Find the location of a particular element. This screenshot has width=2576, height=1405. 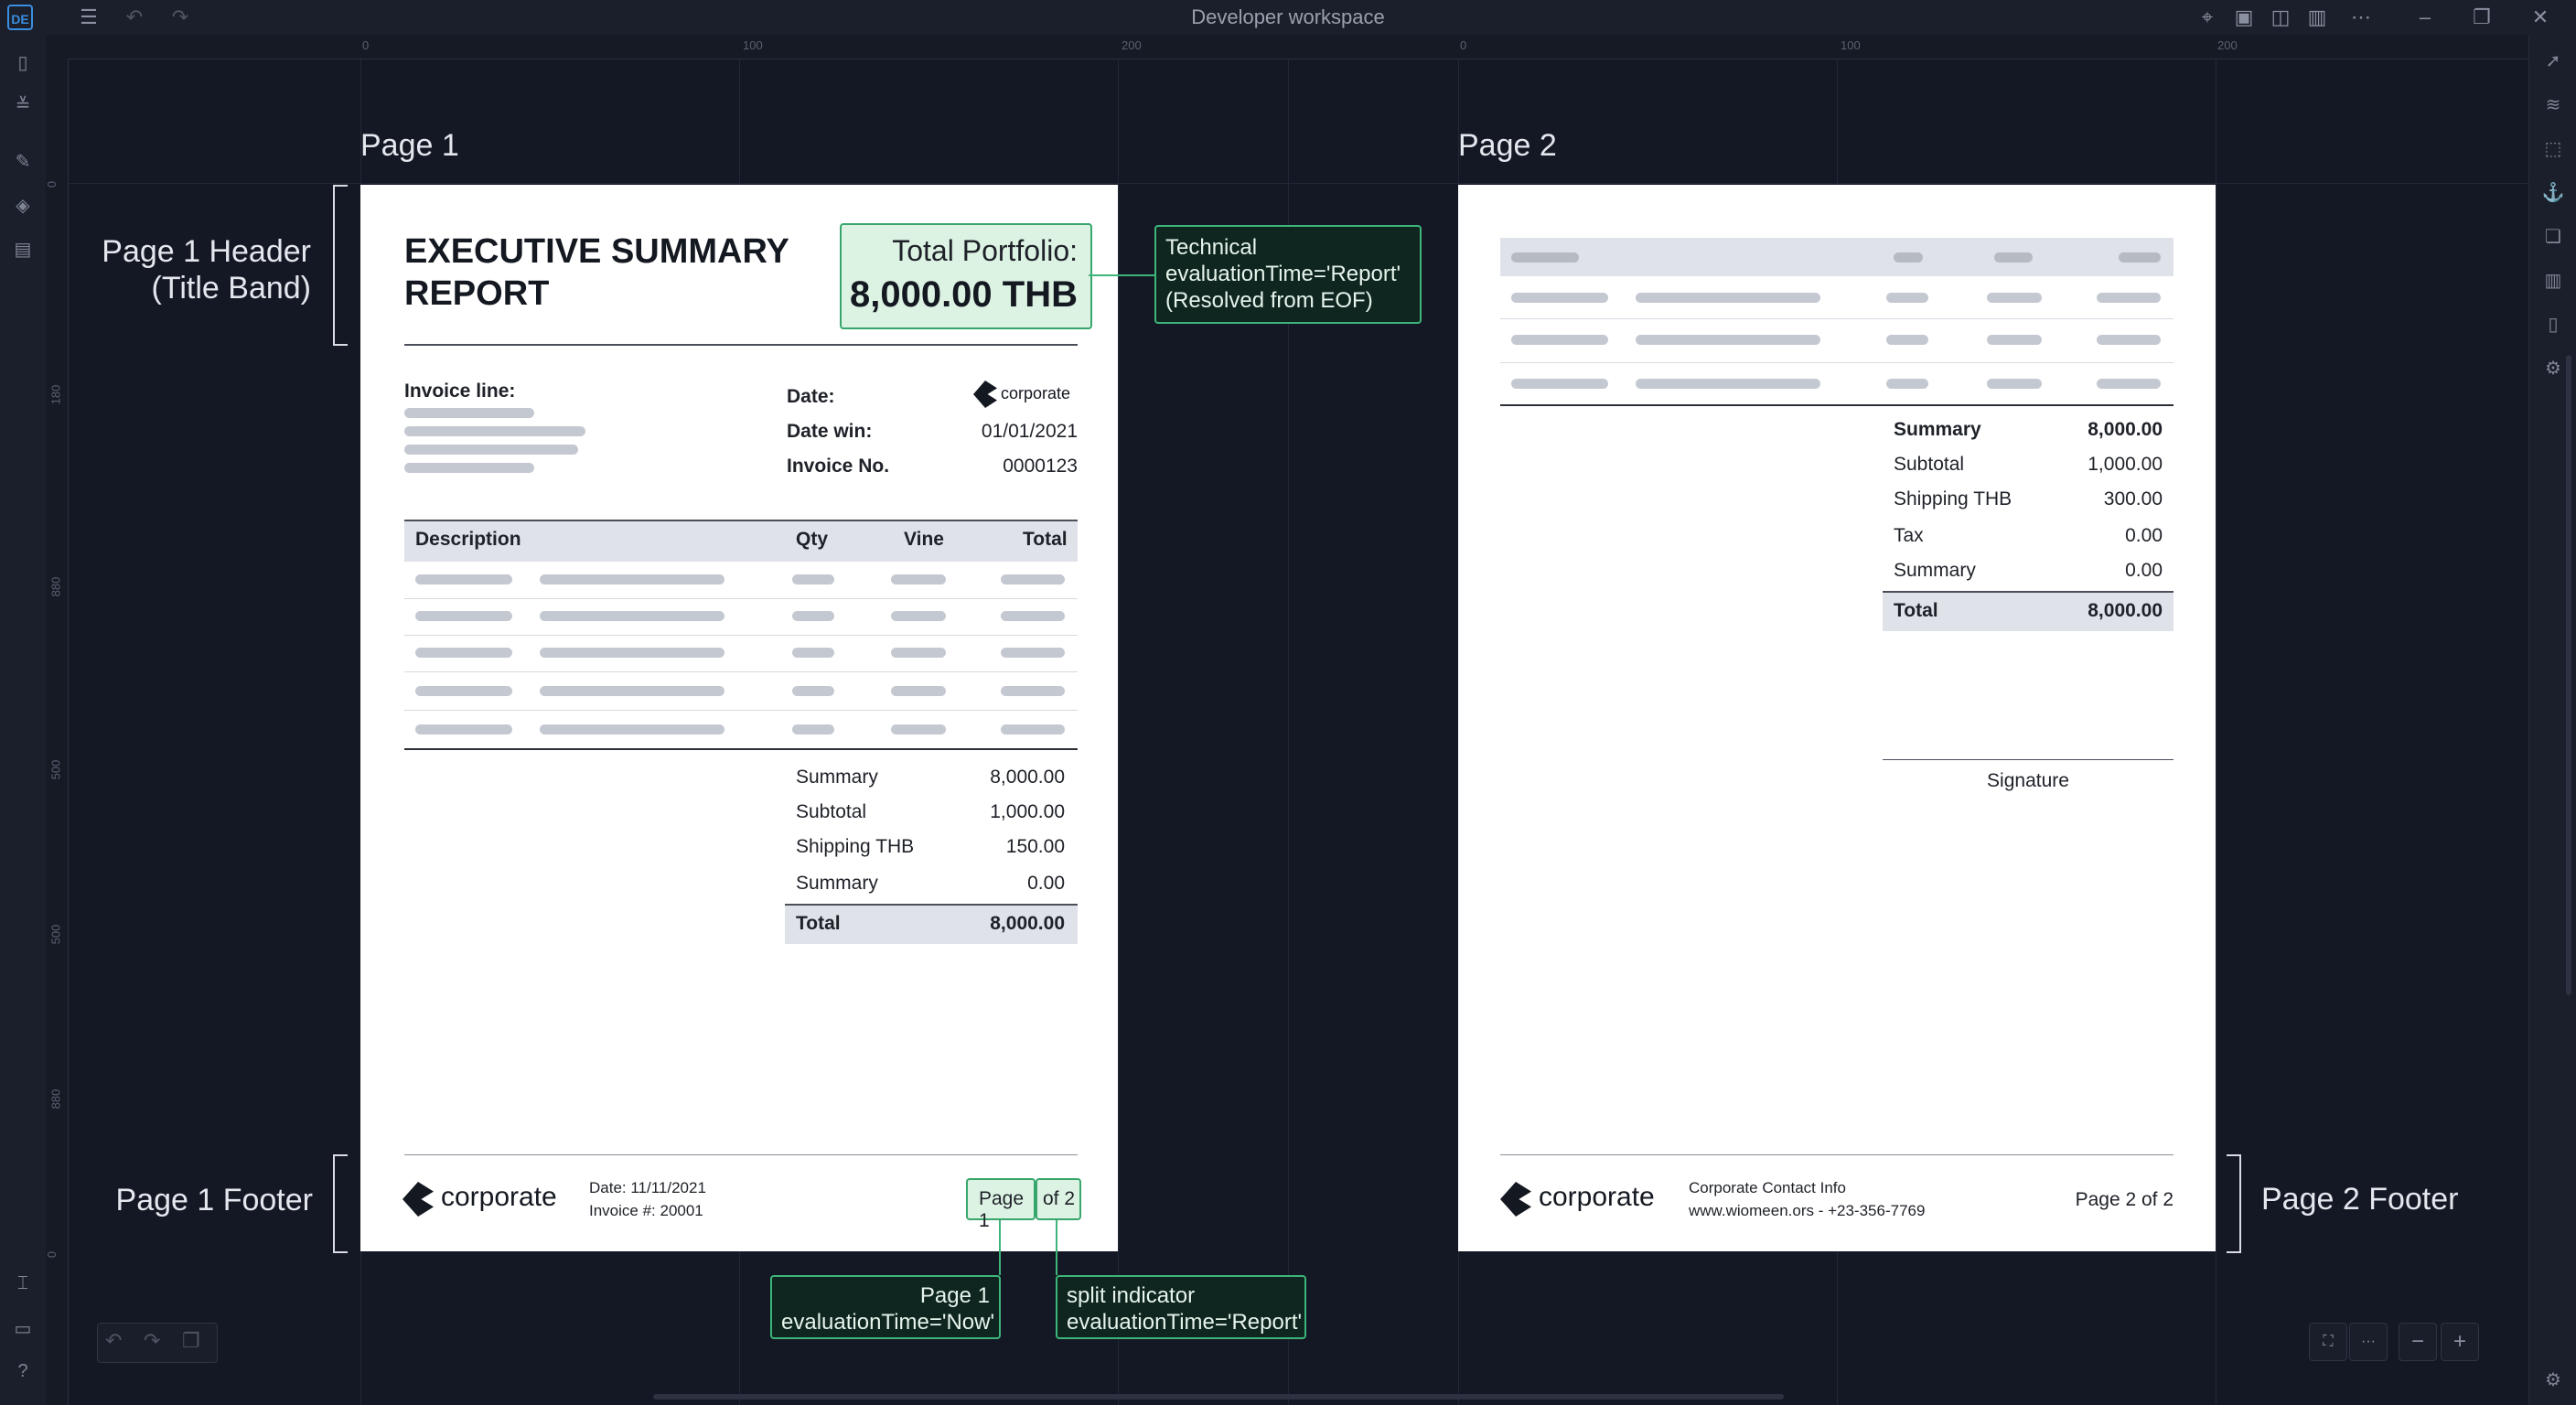

total-portfolio-box: Total Portfolio: 8,000.00 THB is located at coordinates (966, 276).